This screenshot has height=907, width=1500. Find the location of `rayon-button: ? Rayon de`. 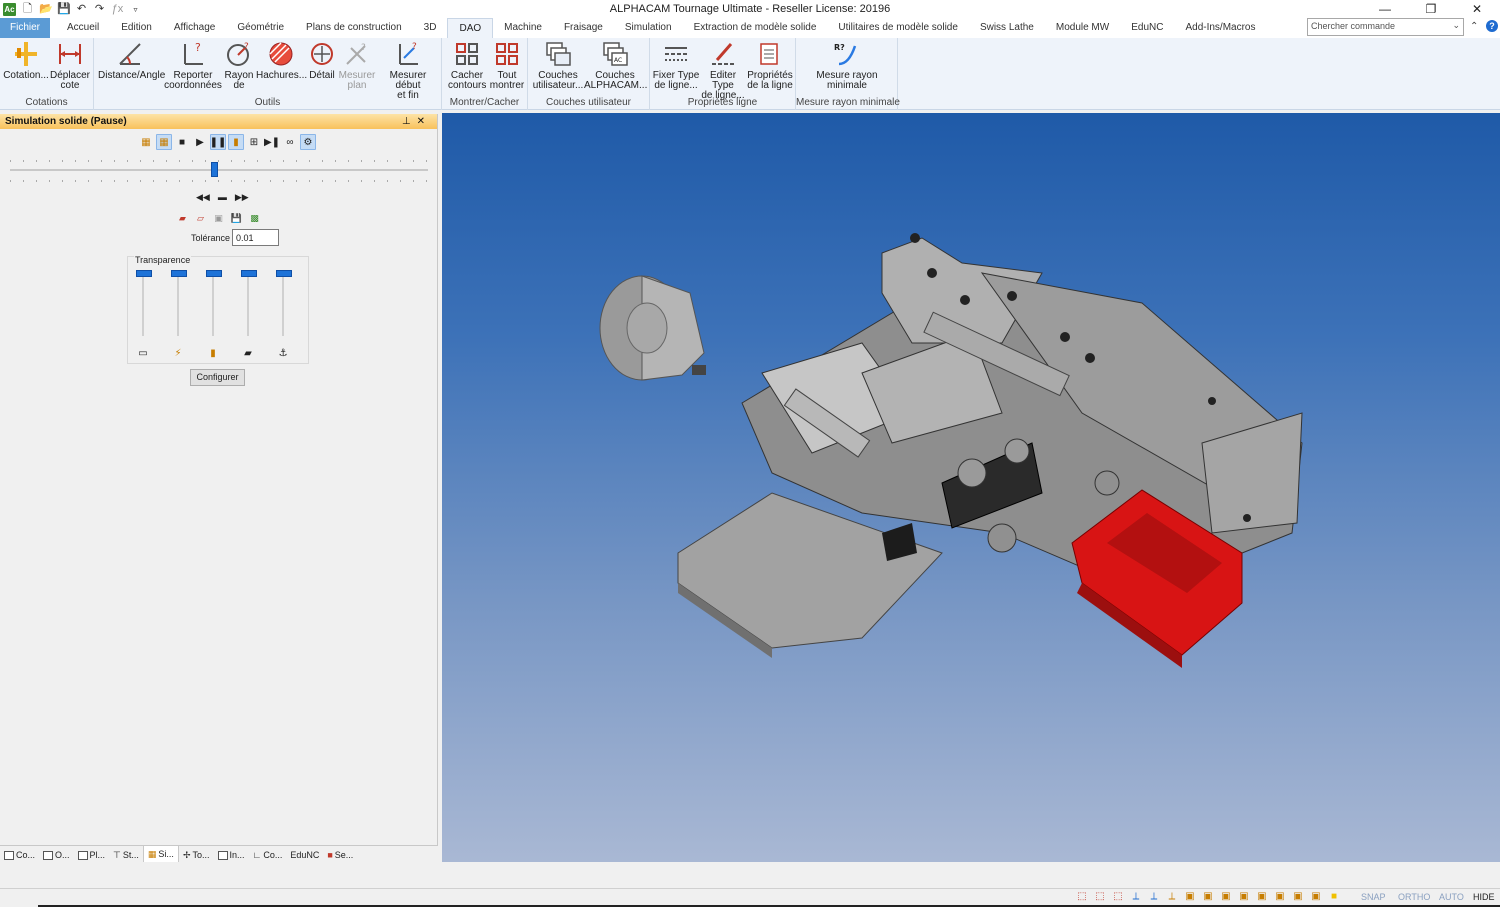

rayon-button: ? Rayon de is located at coordinates (239, 65).